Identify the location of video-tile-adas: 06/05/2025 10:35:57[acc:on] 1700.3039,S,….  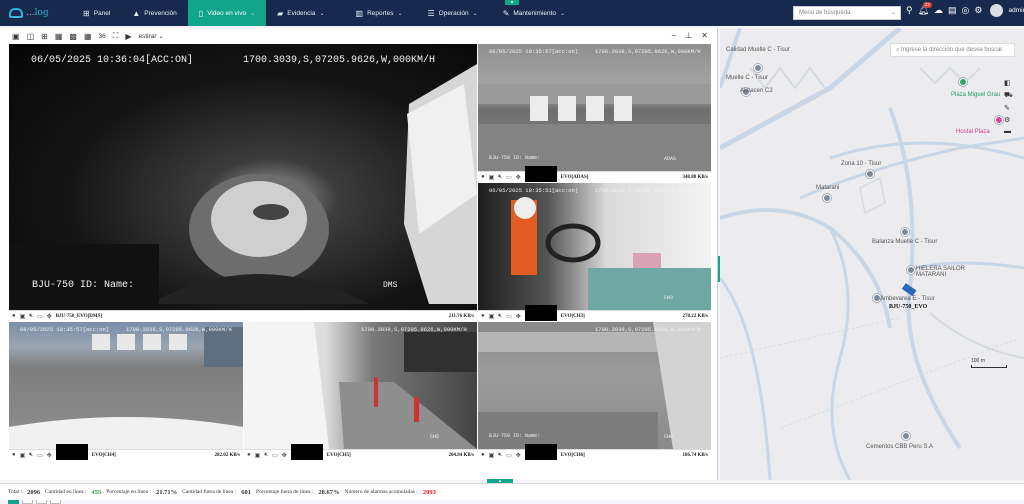
(594, 113).